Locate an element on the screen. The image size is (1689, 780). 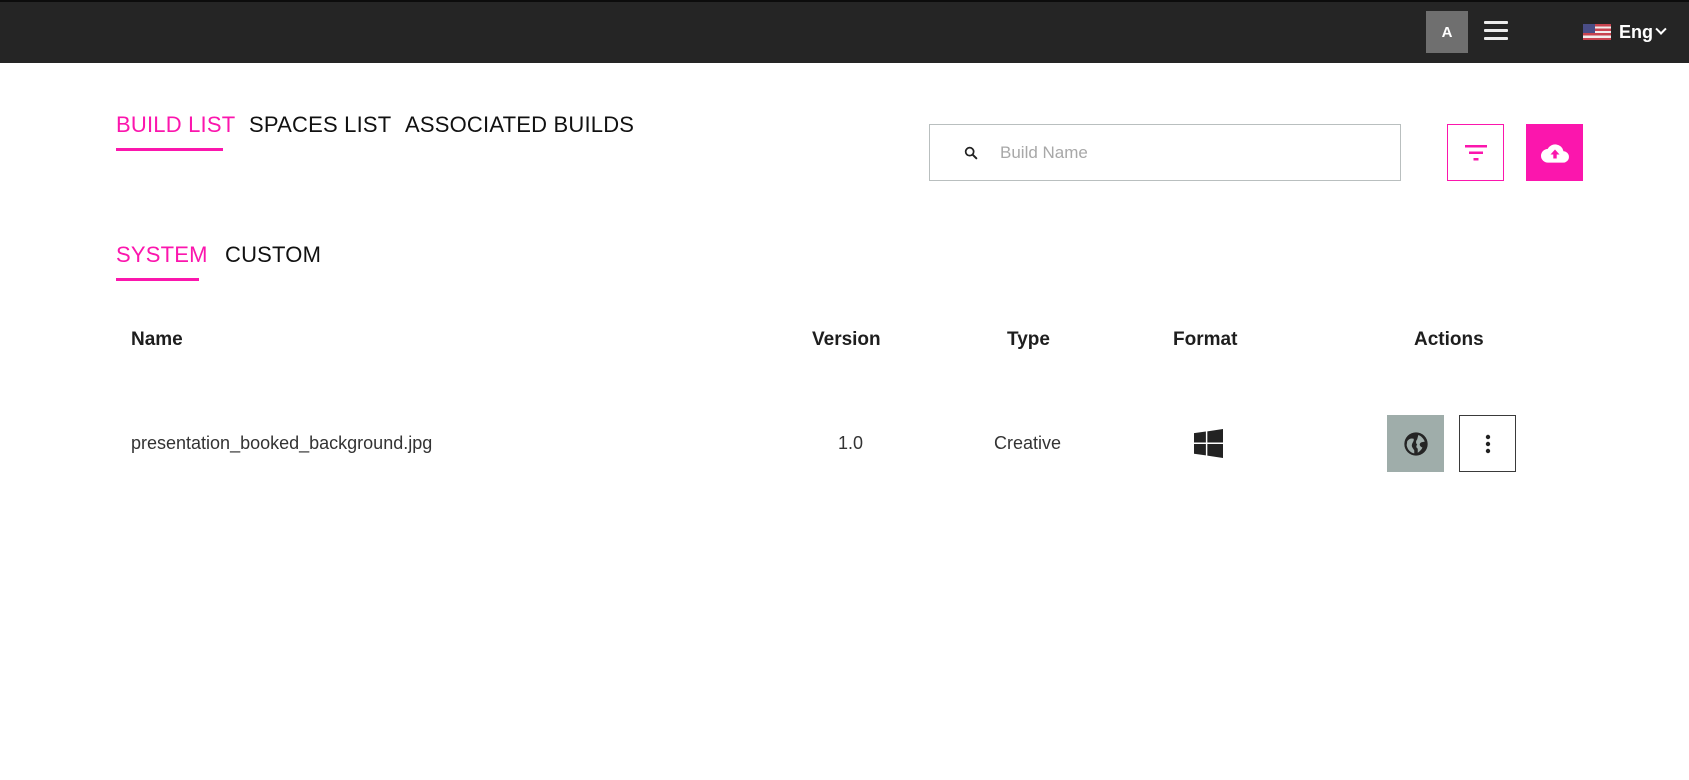
upload-button is located at coordinates (1554, 152).